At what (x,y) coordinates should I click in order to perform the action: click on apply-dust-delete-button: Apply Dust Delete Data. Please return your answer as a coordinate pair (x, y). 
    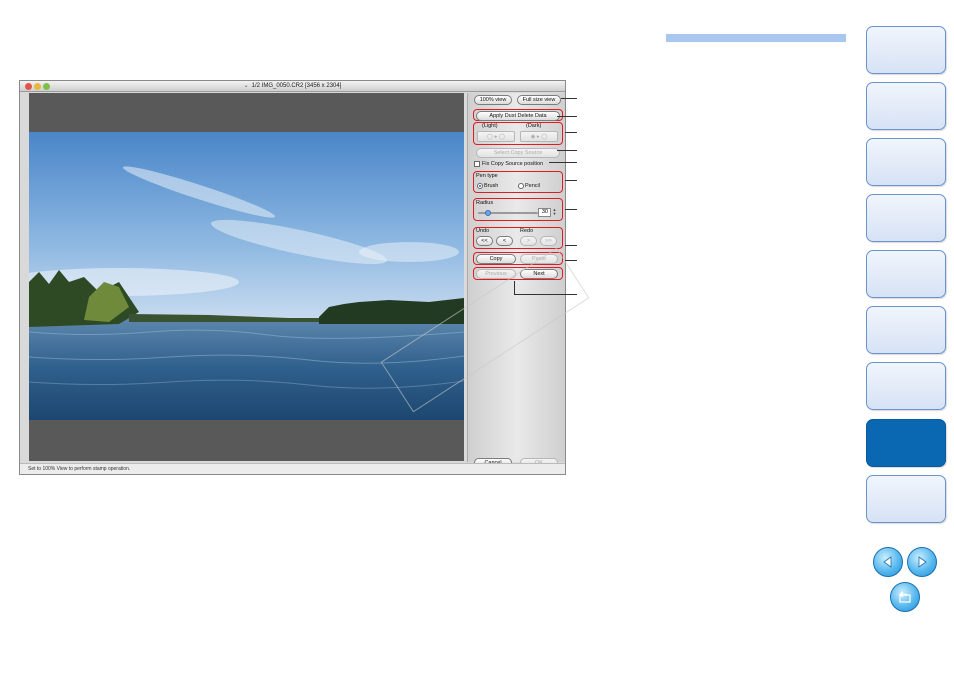
    Looking at the image, I should click on (518, 116).